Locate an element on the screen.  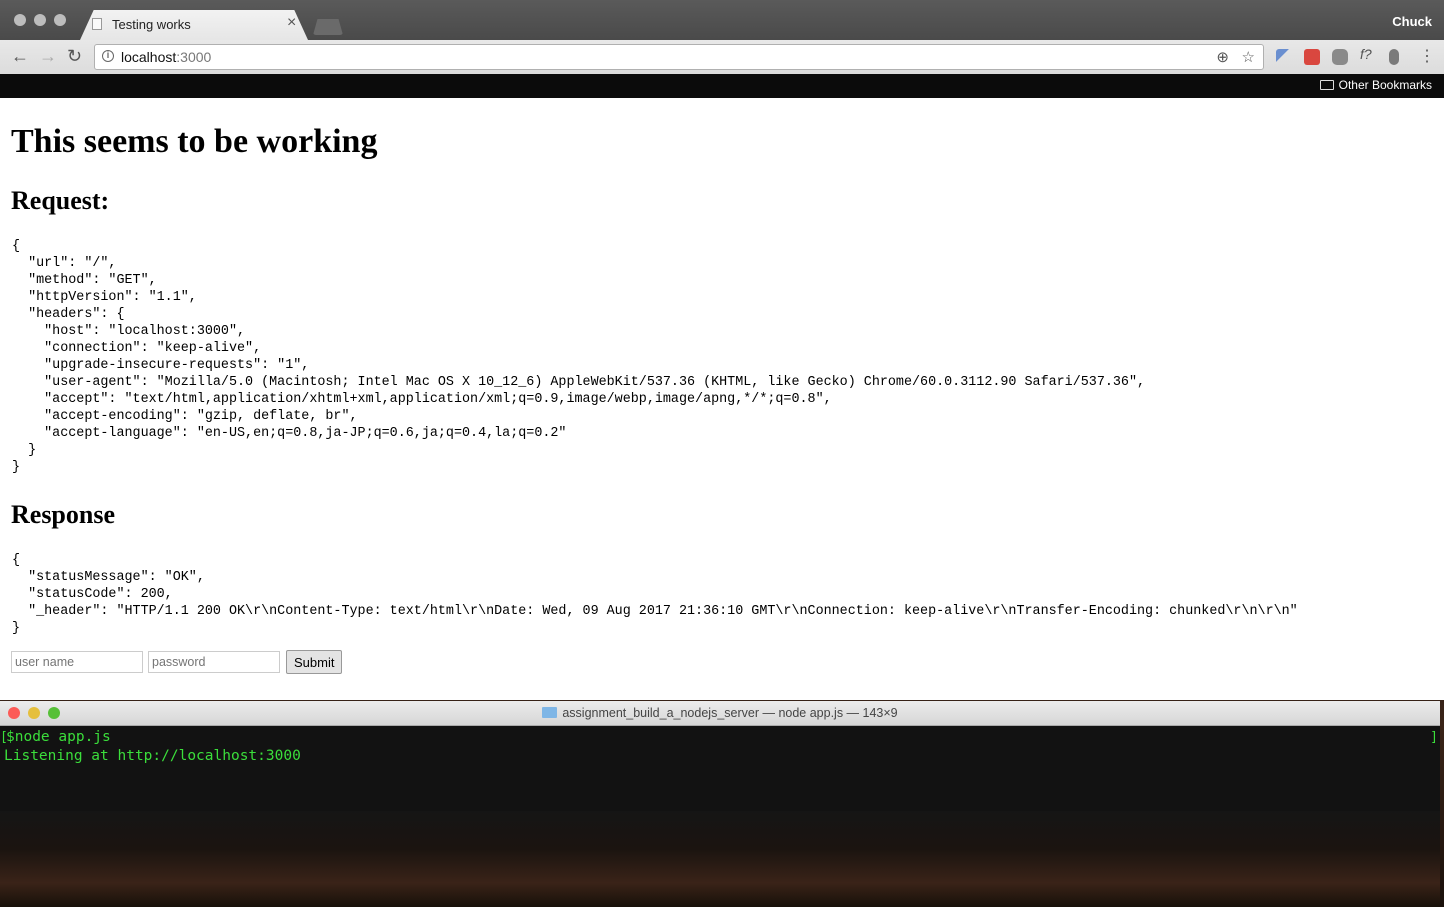
bookmark-folder-other: Other Bookmarks is located at coordinates (1375, 85).